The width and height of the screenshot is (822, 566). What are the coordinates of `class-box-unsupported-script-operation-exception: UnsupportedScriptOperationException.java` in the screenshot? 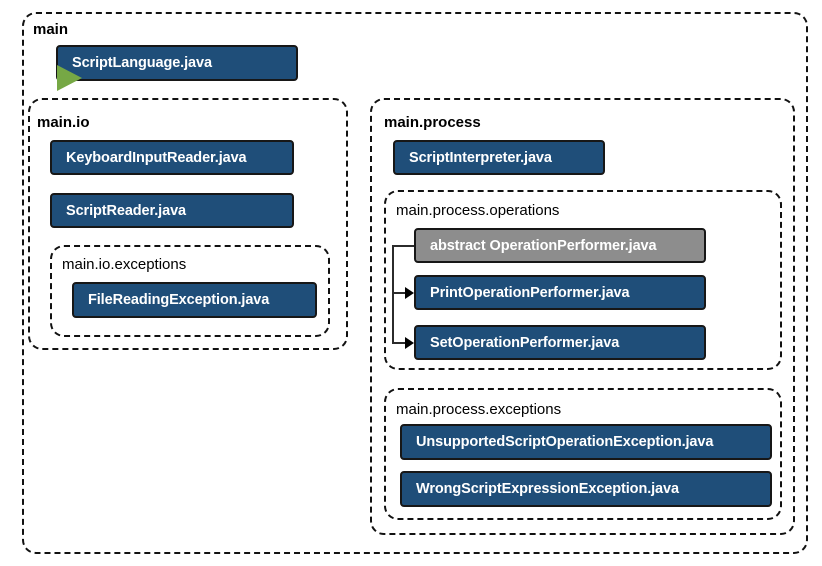 It's located at (586, 442).